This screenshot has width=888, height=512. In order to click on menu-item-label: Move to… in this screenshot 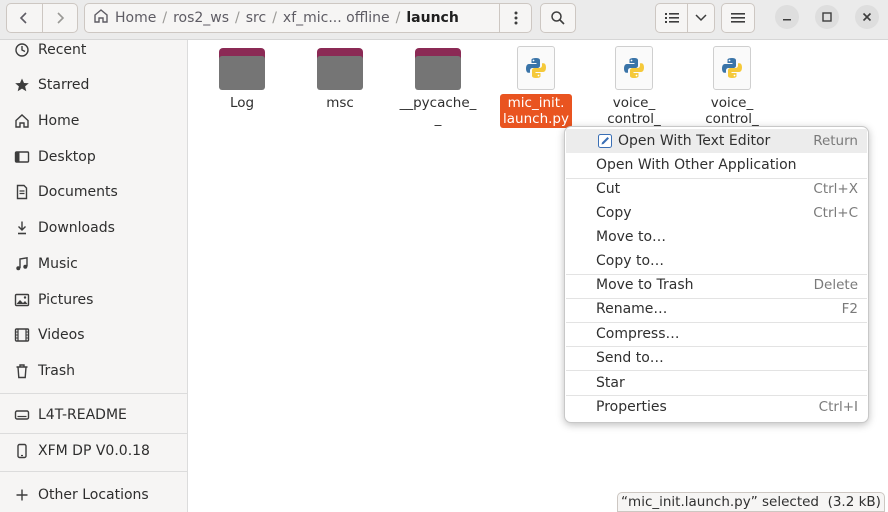, I will do `click(631, 237)`.